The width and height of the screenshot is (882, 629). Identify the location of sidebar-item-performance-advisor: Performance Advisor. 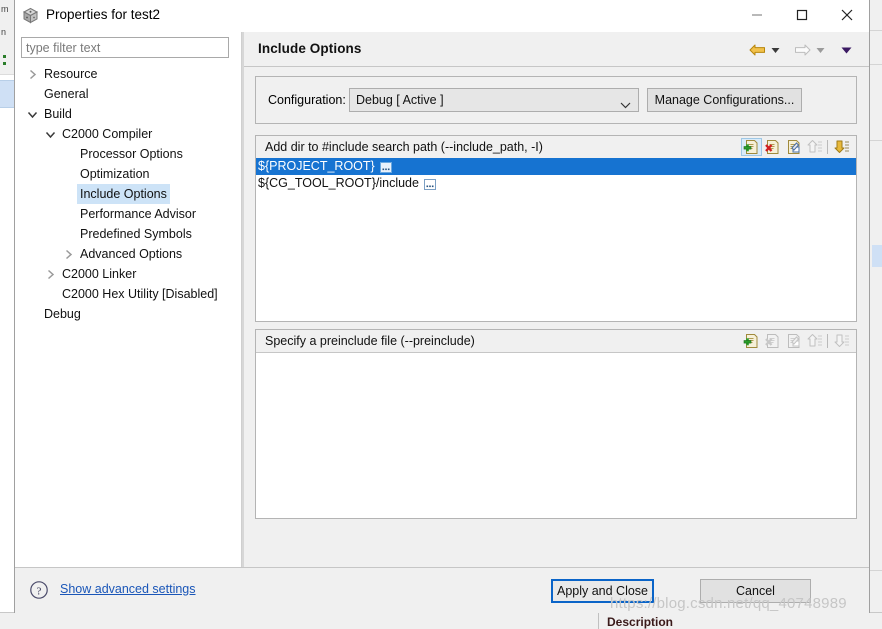
(128, 214).